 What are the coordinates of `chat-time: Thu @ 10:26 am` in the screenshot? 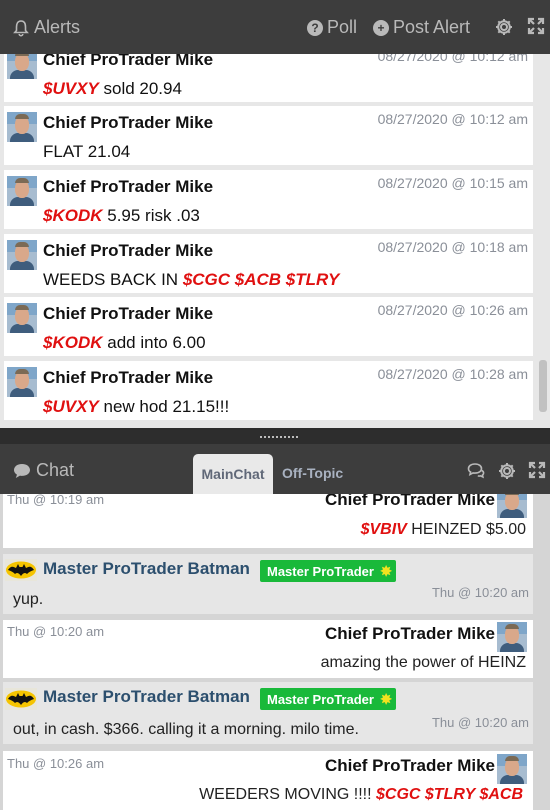 It's located at (56, 763).